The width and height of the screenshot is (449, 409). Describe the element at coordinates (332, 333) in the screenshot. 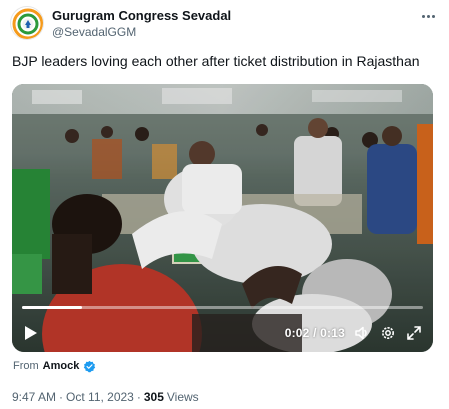

I see `video-duration: 0:13` at that location.